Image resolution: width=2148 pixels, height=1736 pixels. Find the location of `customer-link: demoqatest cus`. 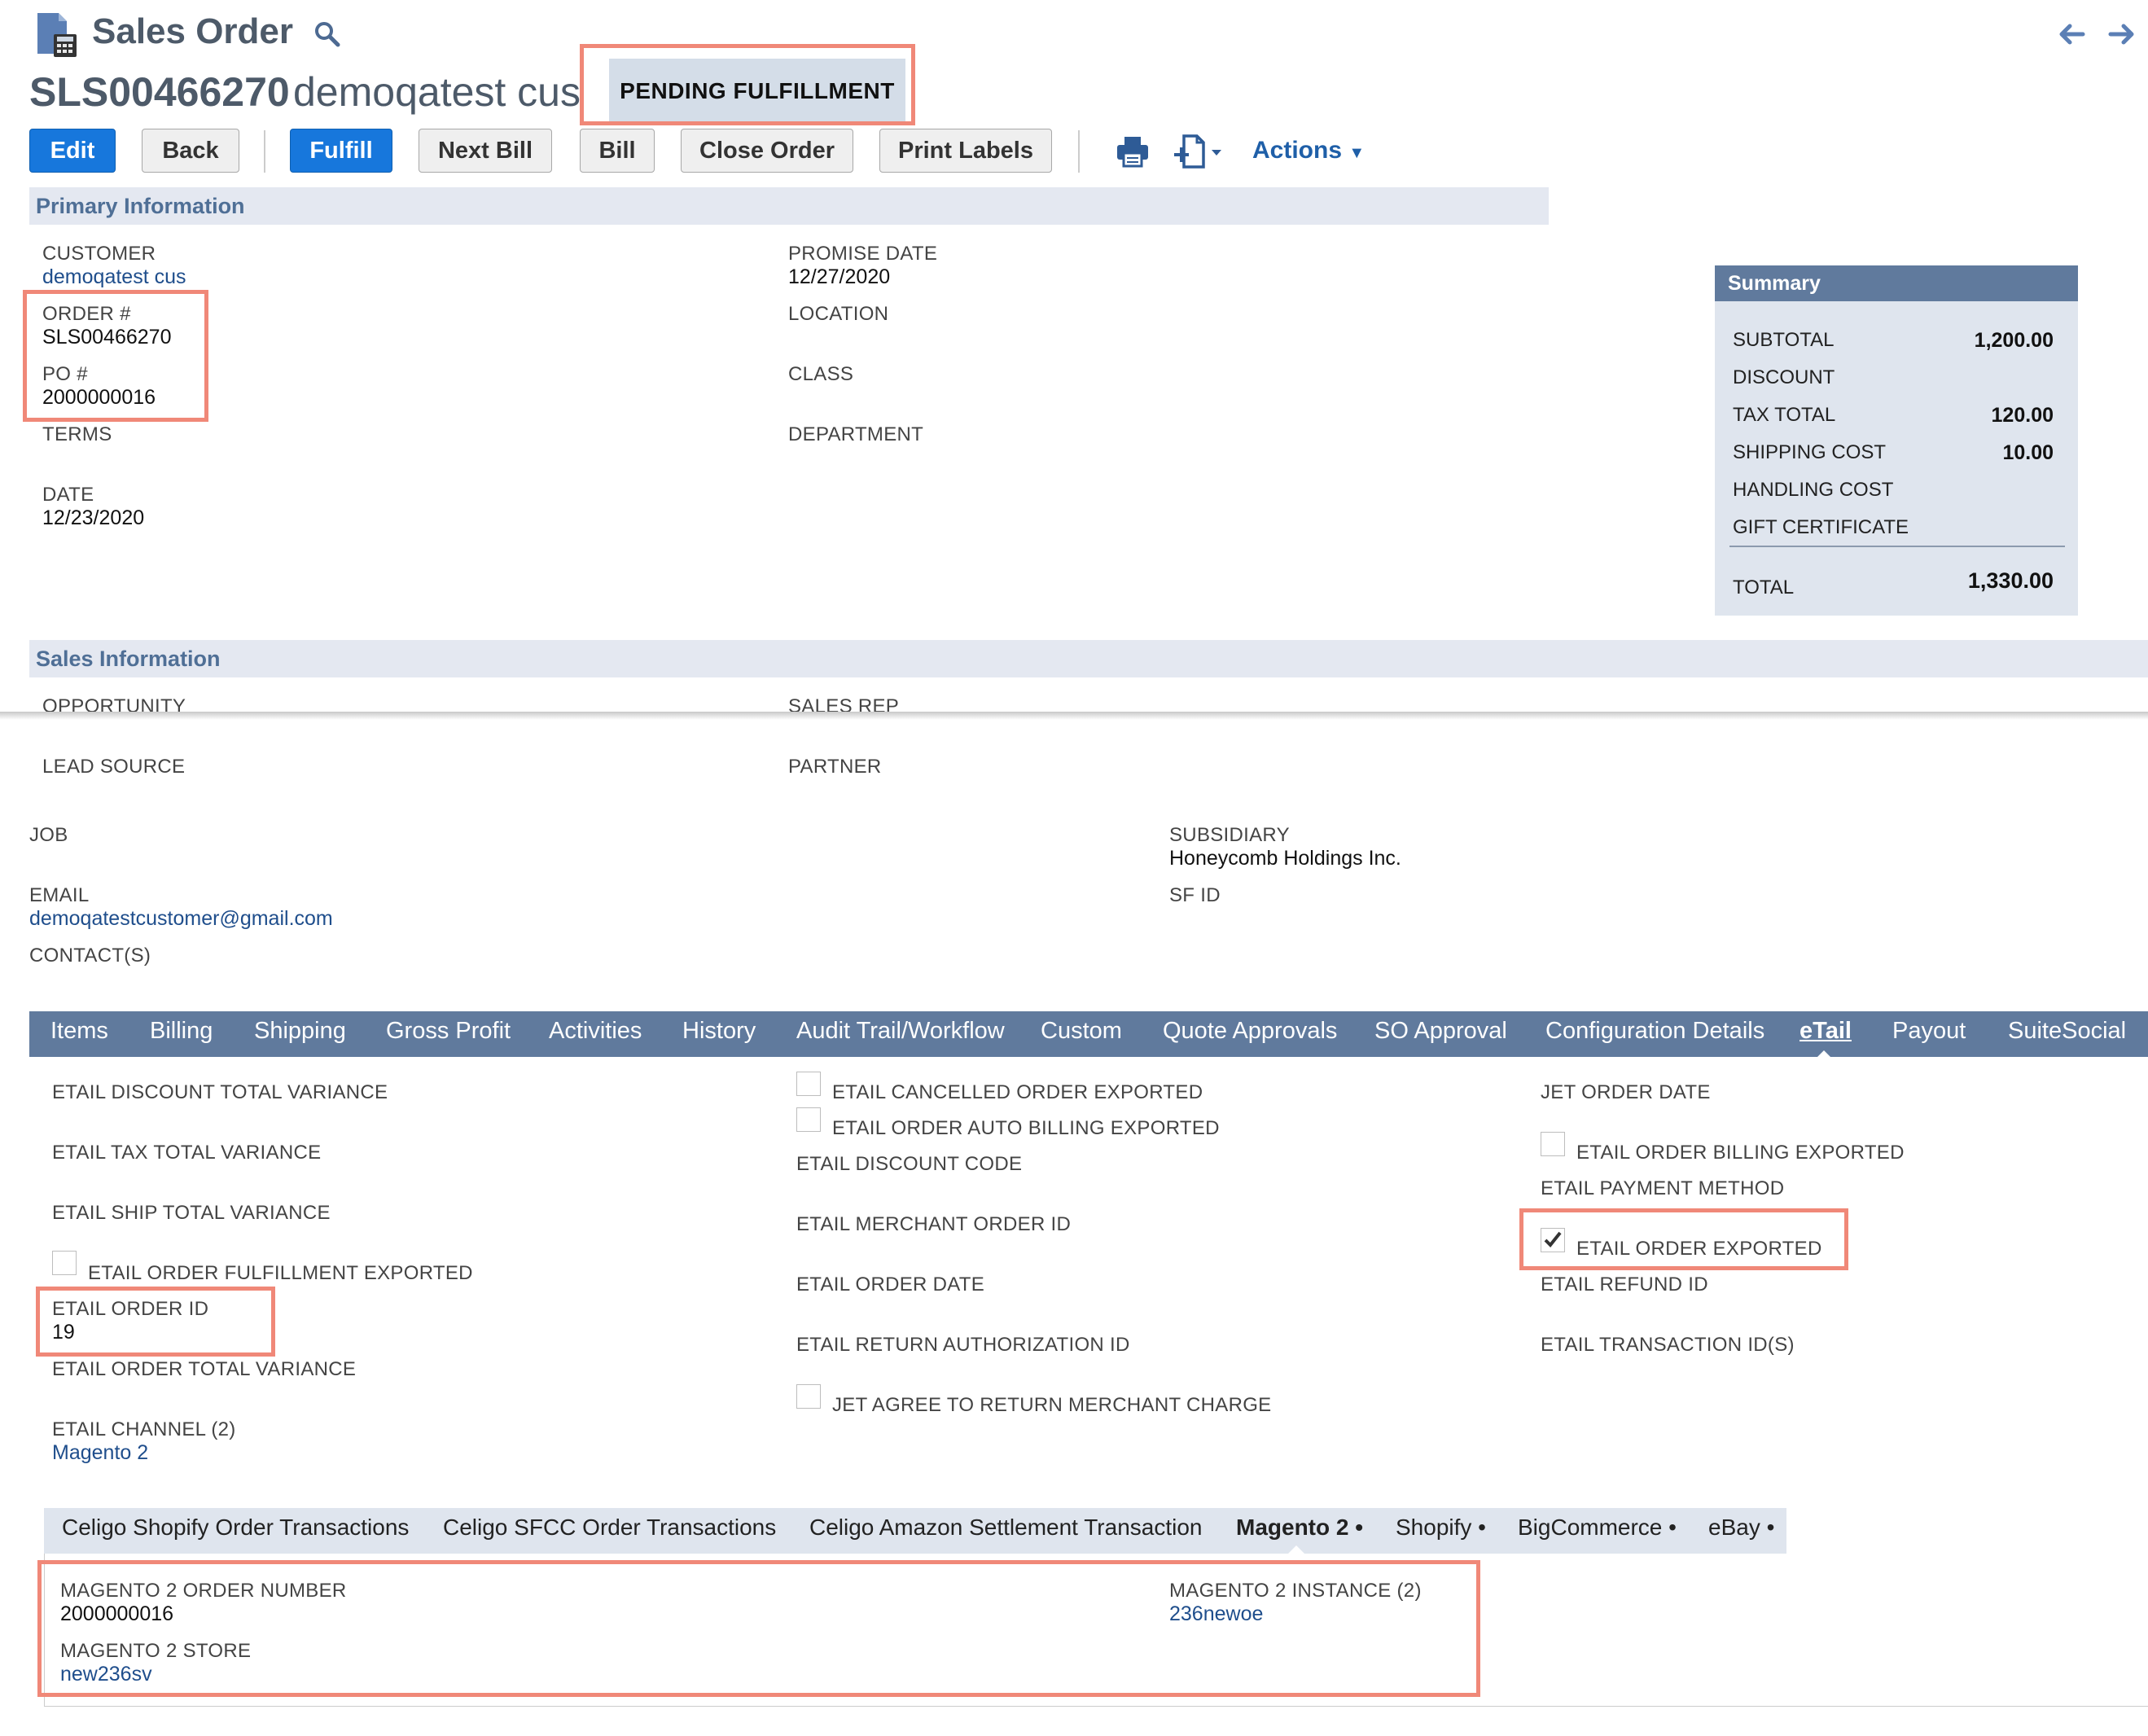

customer-link: demoqatest cus is located at coordinates (114, 277).